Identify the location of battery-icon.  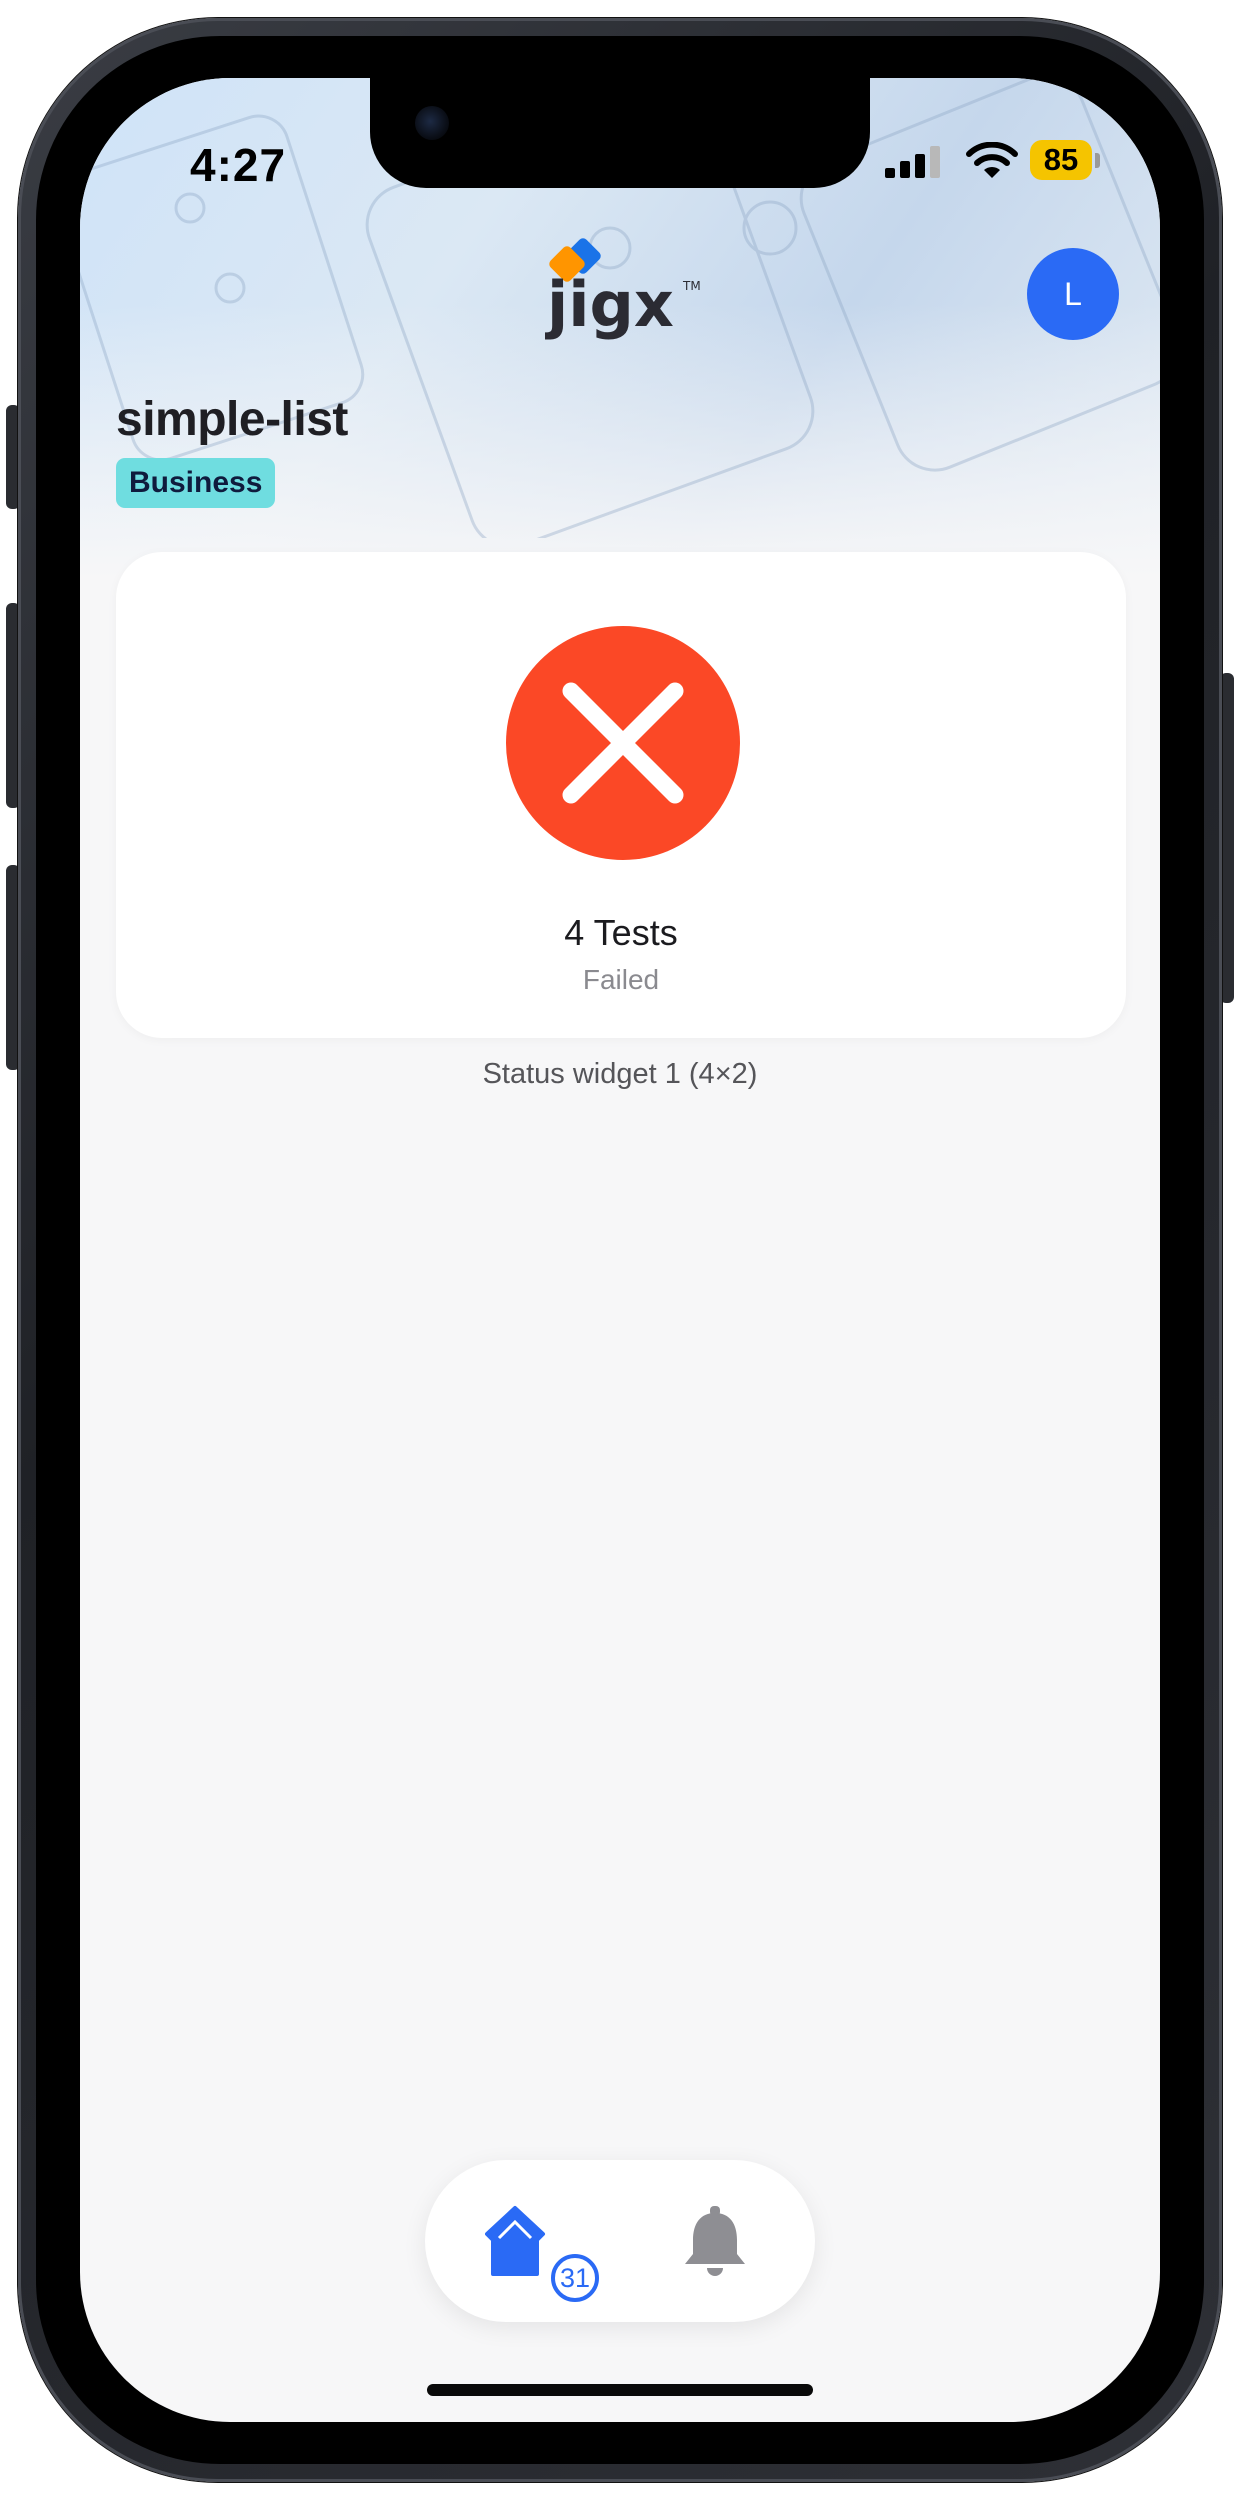
(1097, 160).